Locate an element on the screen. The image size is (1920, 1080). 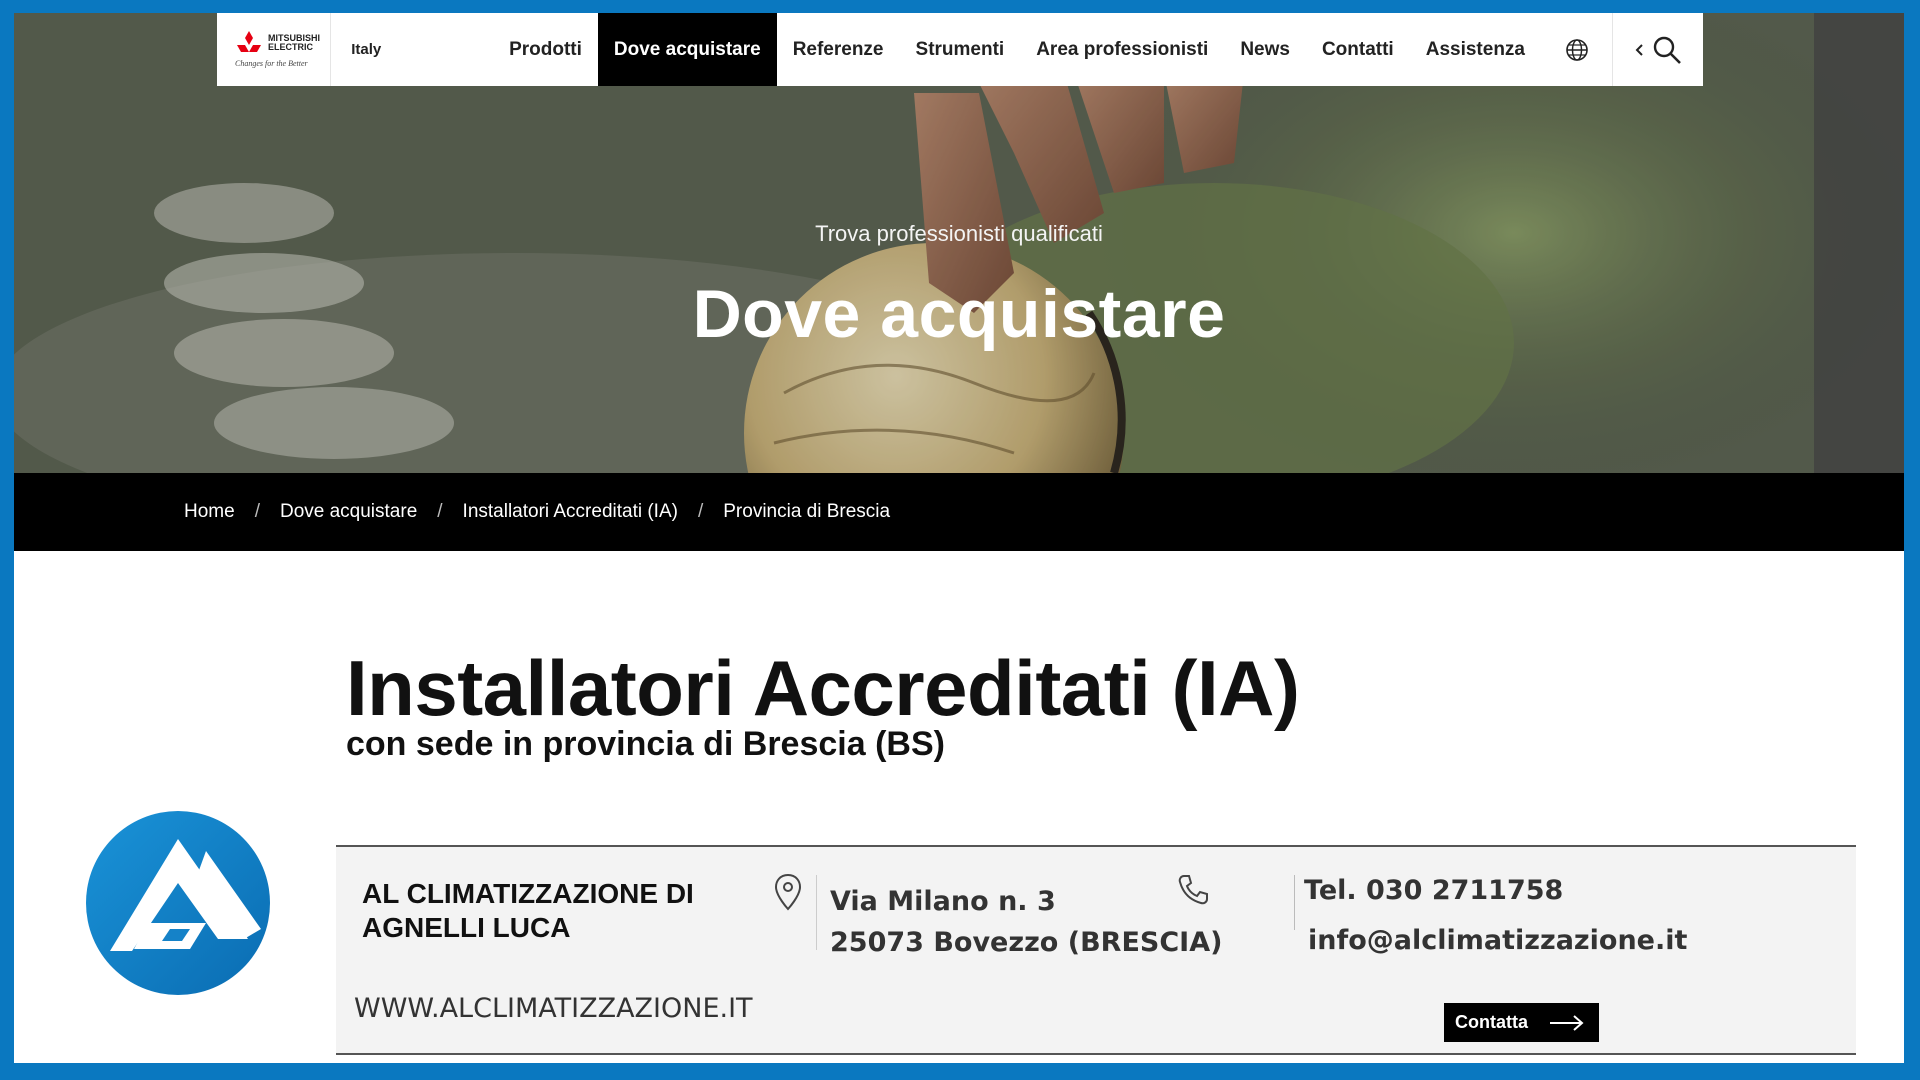
breadcrumb-installatori: Installatori Accreditati (IA) is located at coordinates (570, 512).